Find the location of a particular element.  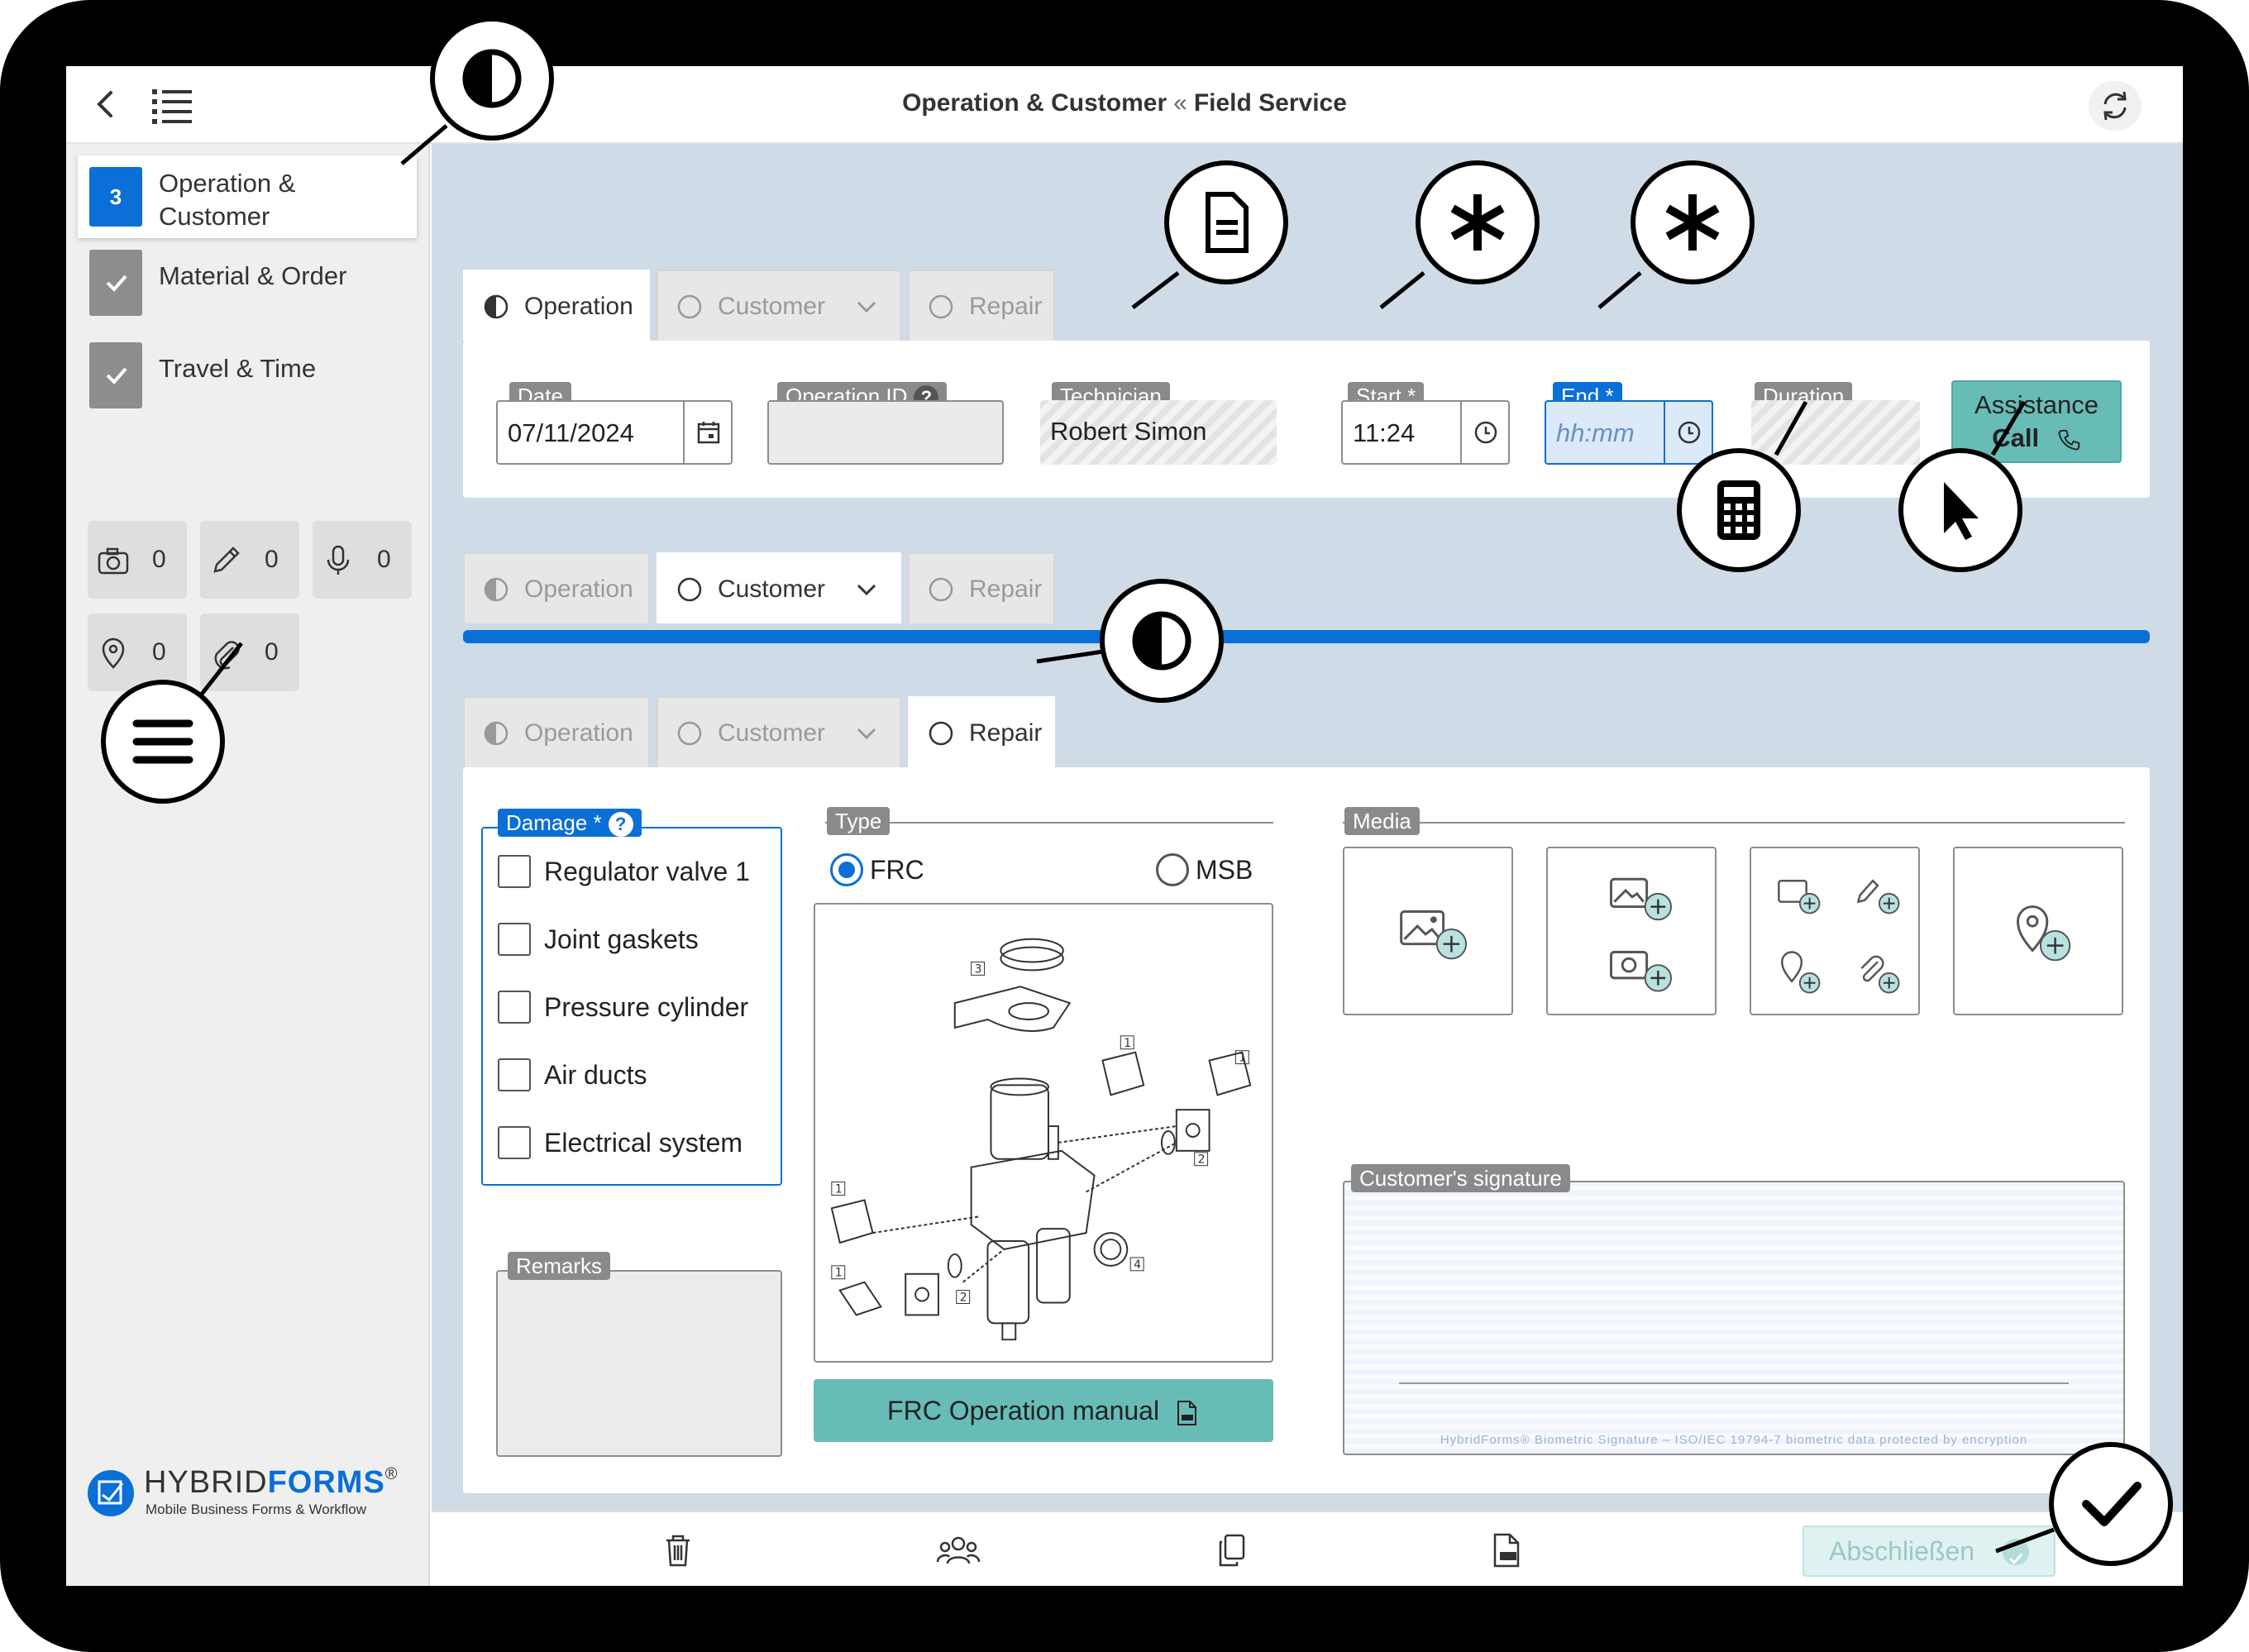

counter-microphone: 0 is located at coordinates (362, 560).